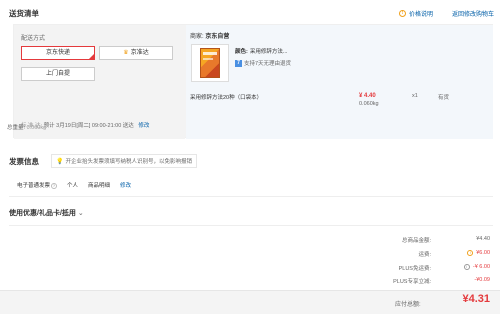  What do you see at coordinates (421, 15) in the screenshot?
I see `price-notice-label: 价格说明` at bounding box center [421, 15].